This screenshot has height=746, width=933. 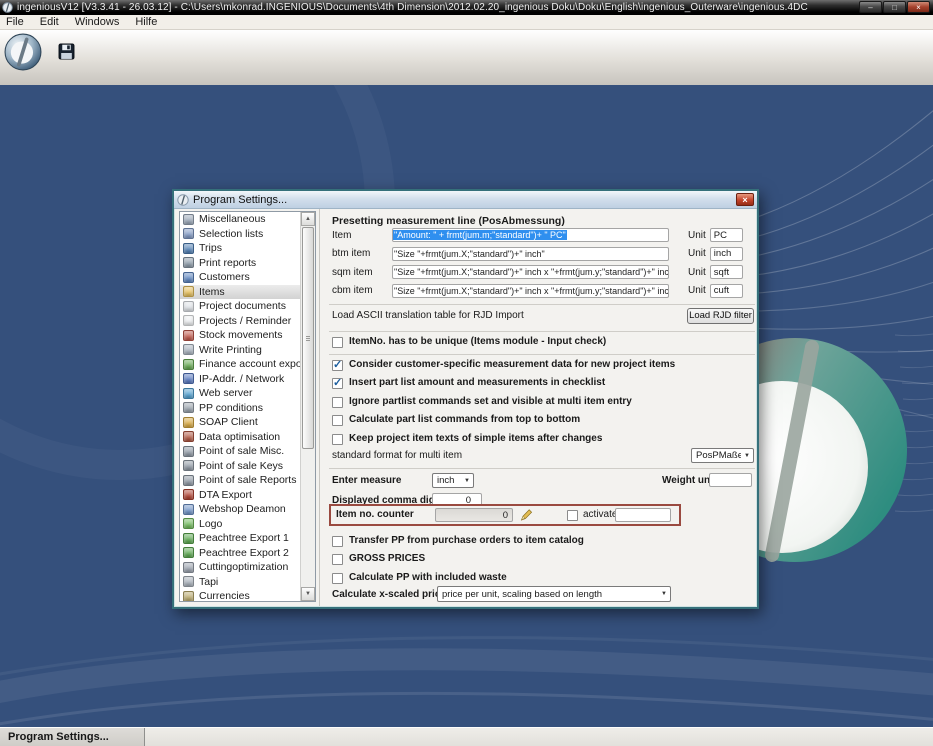 I want to click on multi-item-format-label: standard format for multi item, so click(x=397, y=455).